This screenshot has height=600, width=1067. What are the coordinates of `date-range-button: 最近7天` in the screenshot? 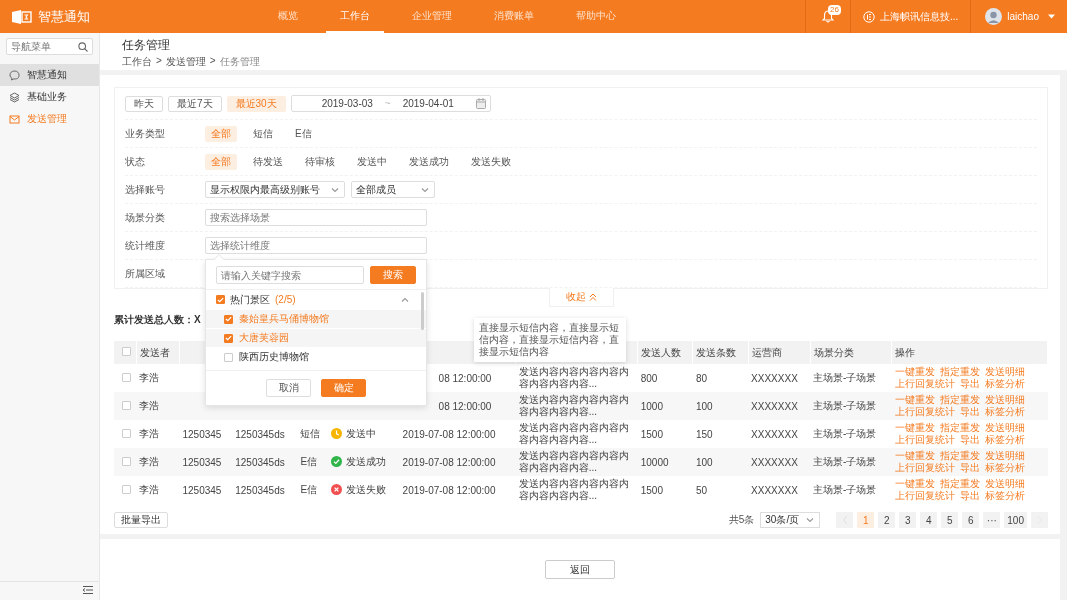 It's located at (195, 103).